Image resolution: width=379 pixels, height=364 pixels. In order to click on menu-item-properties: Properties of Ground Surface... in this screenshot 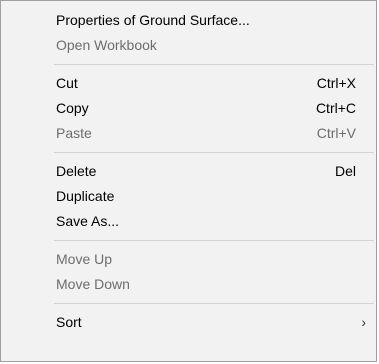, I will do `click(188, 20)`.